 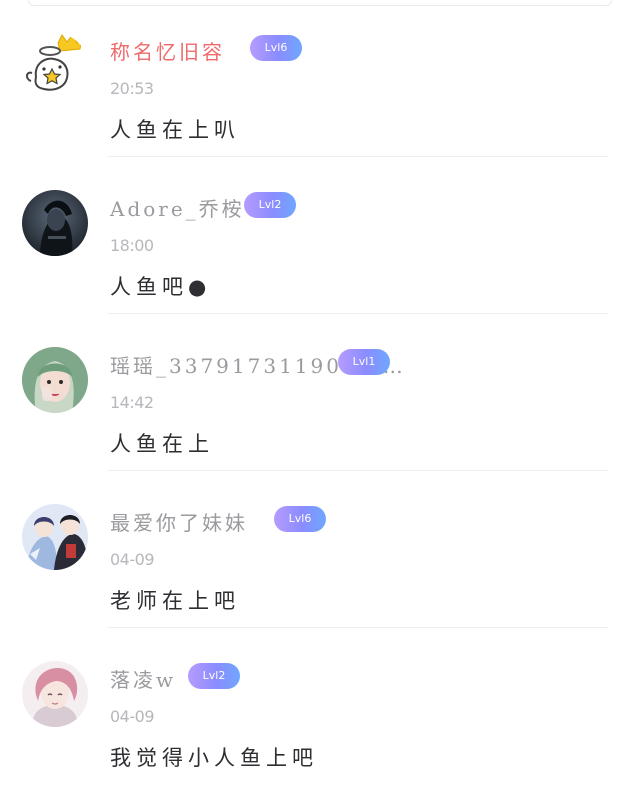 I want to click on comment-text: 人鱼在上, so click(x=162, y=444).